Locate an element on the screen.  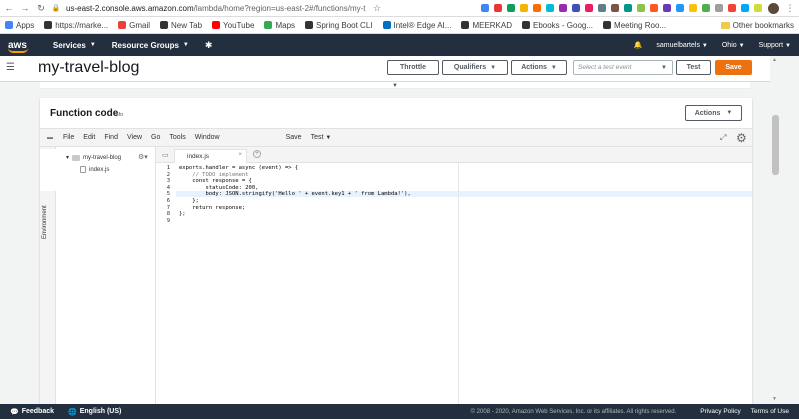
account-menu: samuelbartels ▼ is located at coordinates (681, 45).